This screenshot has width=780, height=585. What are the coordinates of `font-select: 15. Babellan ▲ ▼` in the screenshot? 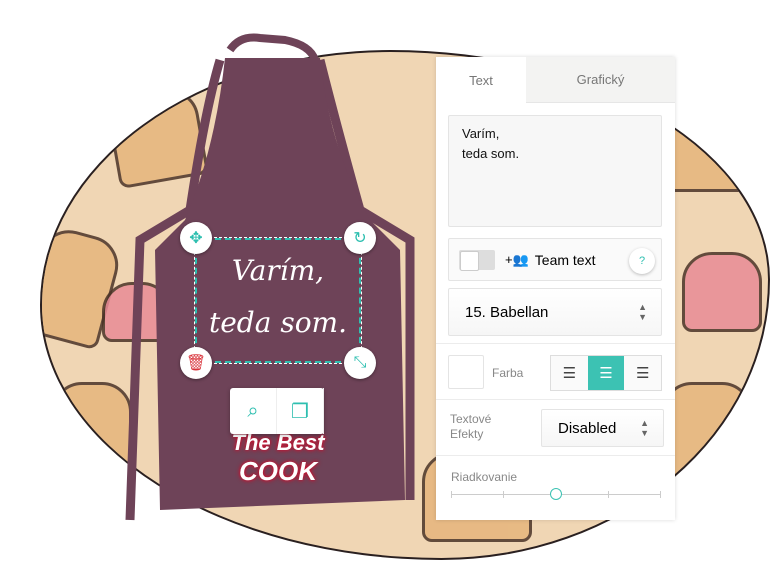 It's located at (555, 312).